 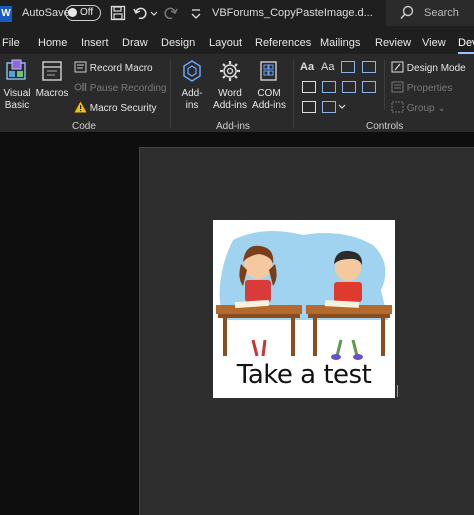 What do you see at coordinates (304, 295) in the screenshot?
I see `students-test-illustration` at bounding box center [304, 295].